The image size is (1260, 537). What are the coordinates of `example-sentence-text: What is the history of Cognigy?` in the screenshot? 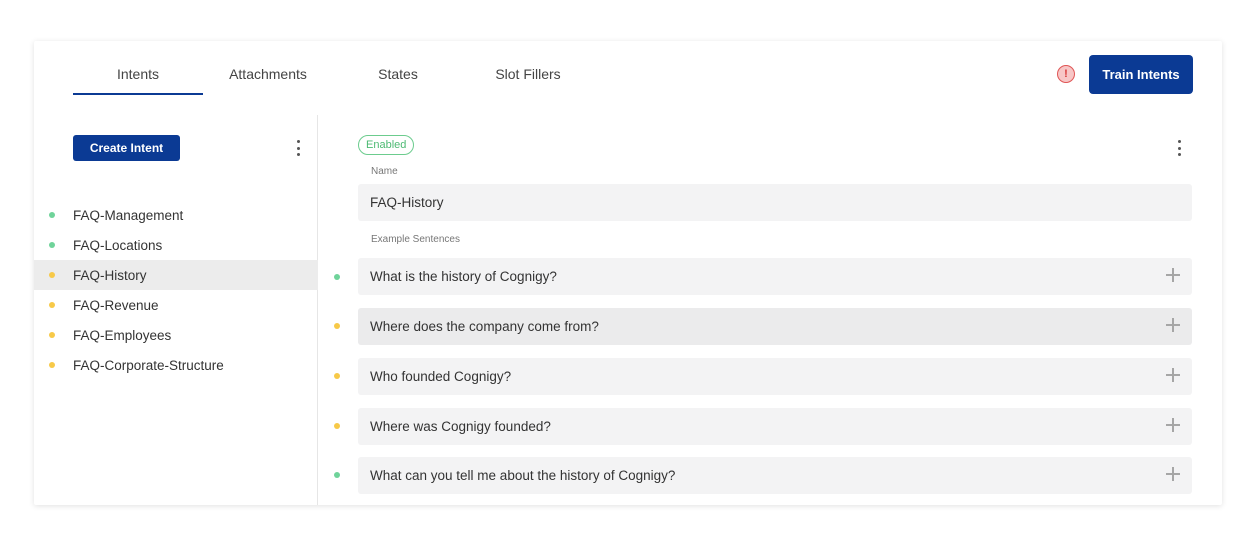 It's located at (463, 276).